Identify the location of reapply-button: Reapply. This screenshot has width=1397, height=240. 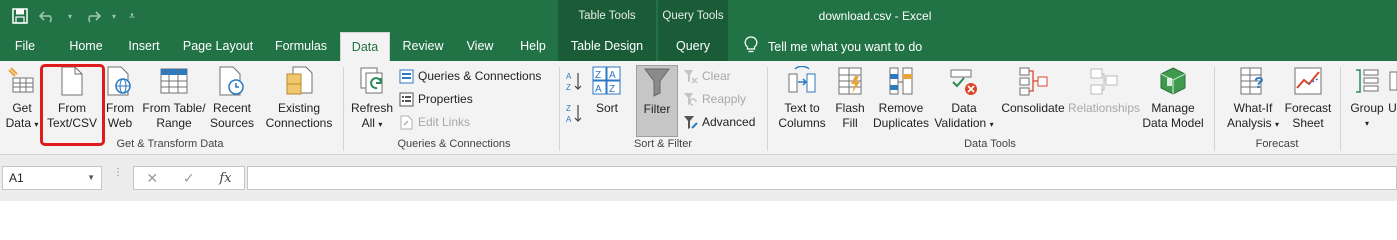
(714, 99).